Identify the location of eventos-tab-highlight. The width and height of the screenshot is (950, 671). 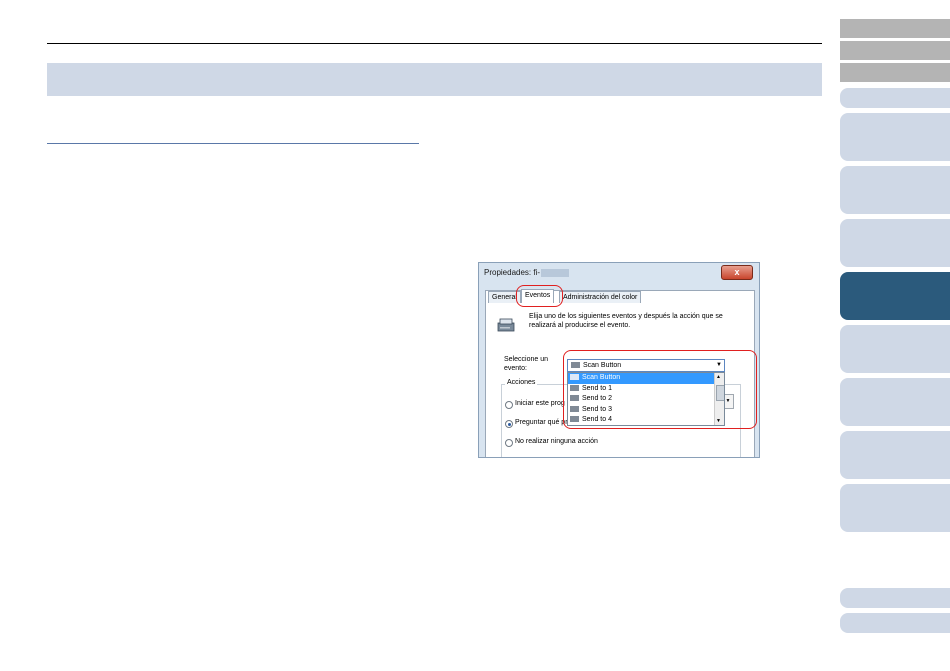
(539, 296).